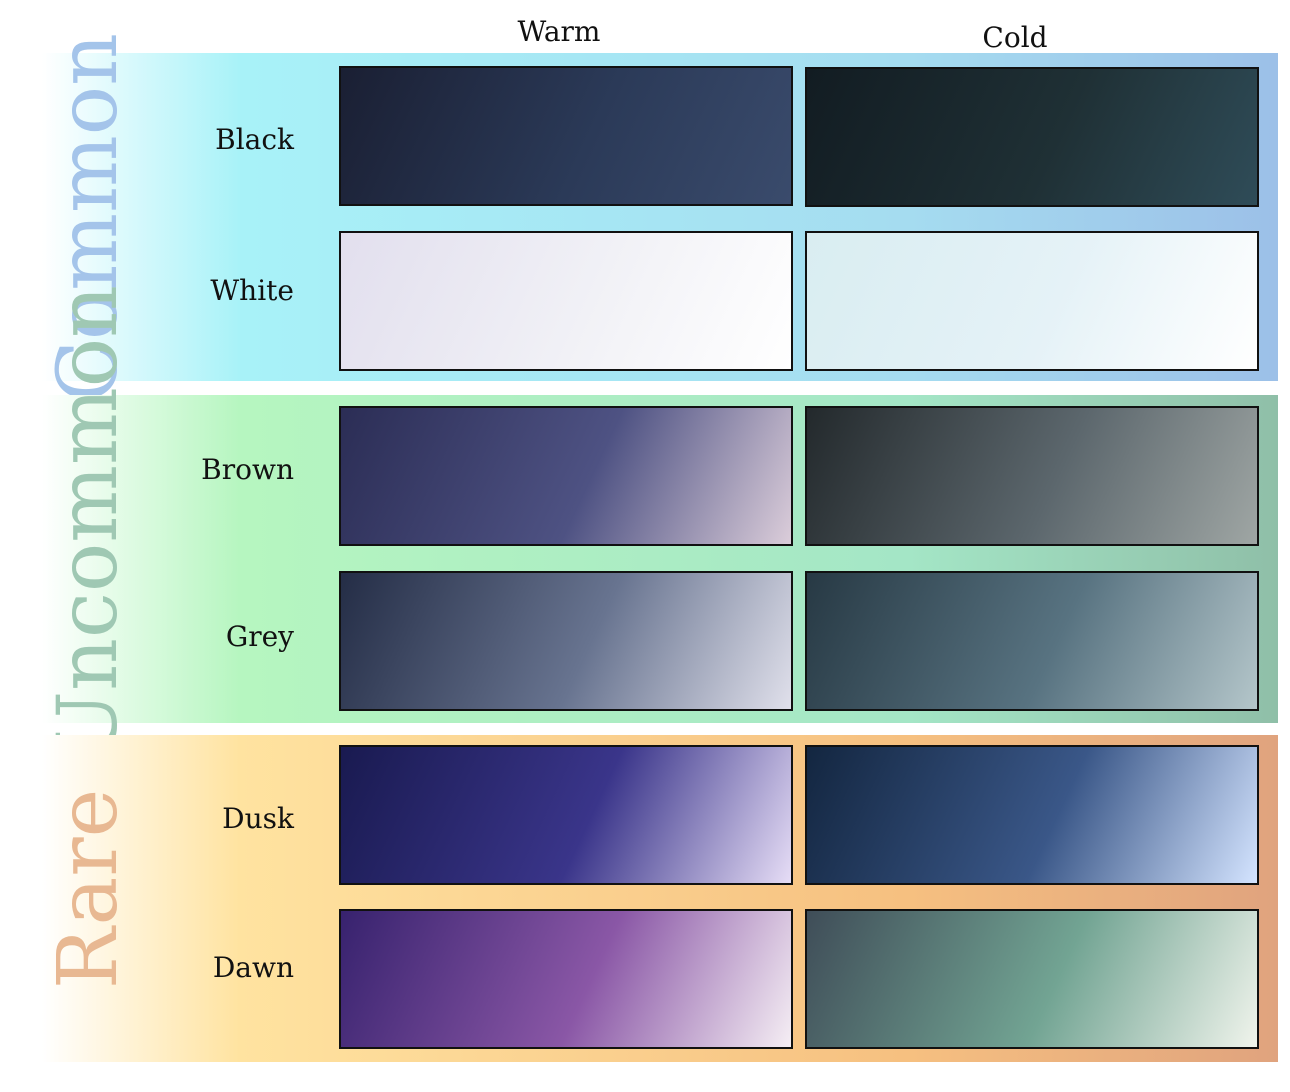  Describe the element at coordinates (566, 301) in the screenshot. I see `swatch-white-warm` at that location.